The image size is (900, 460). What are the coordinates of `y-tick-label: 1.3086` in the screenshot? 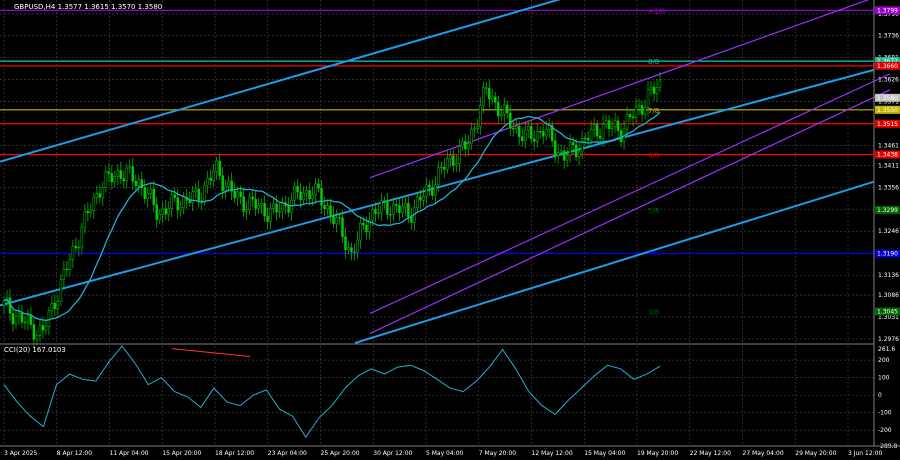 It's located at (888, 295).